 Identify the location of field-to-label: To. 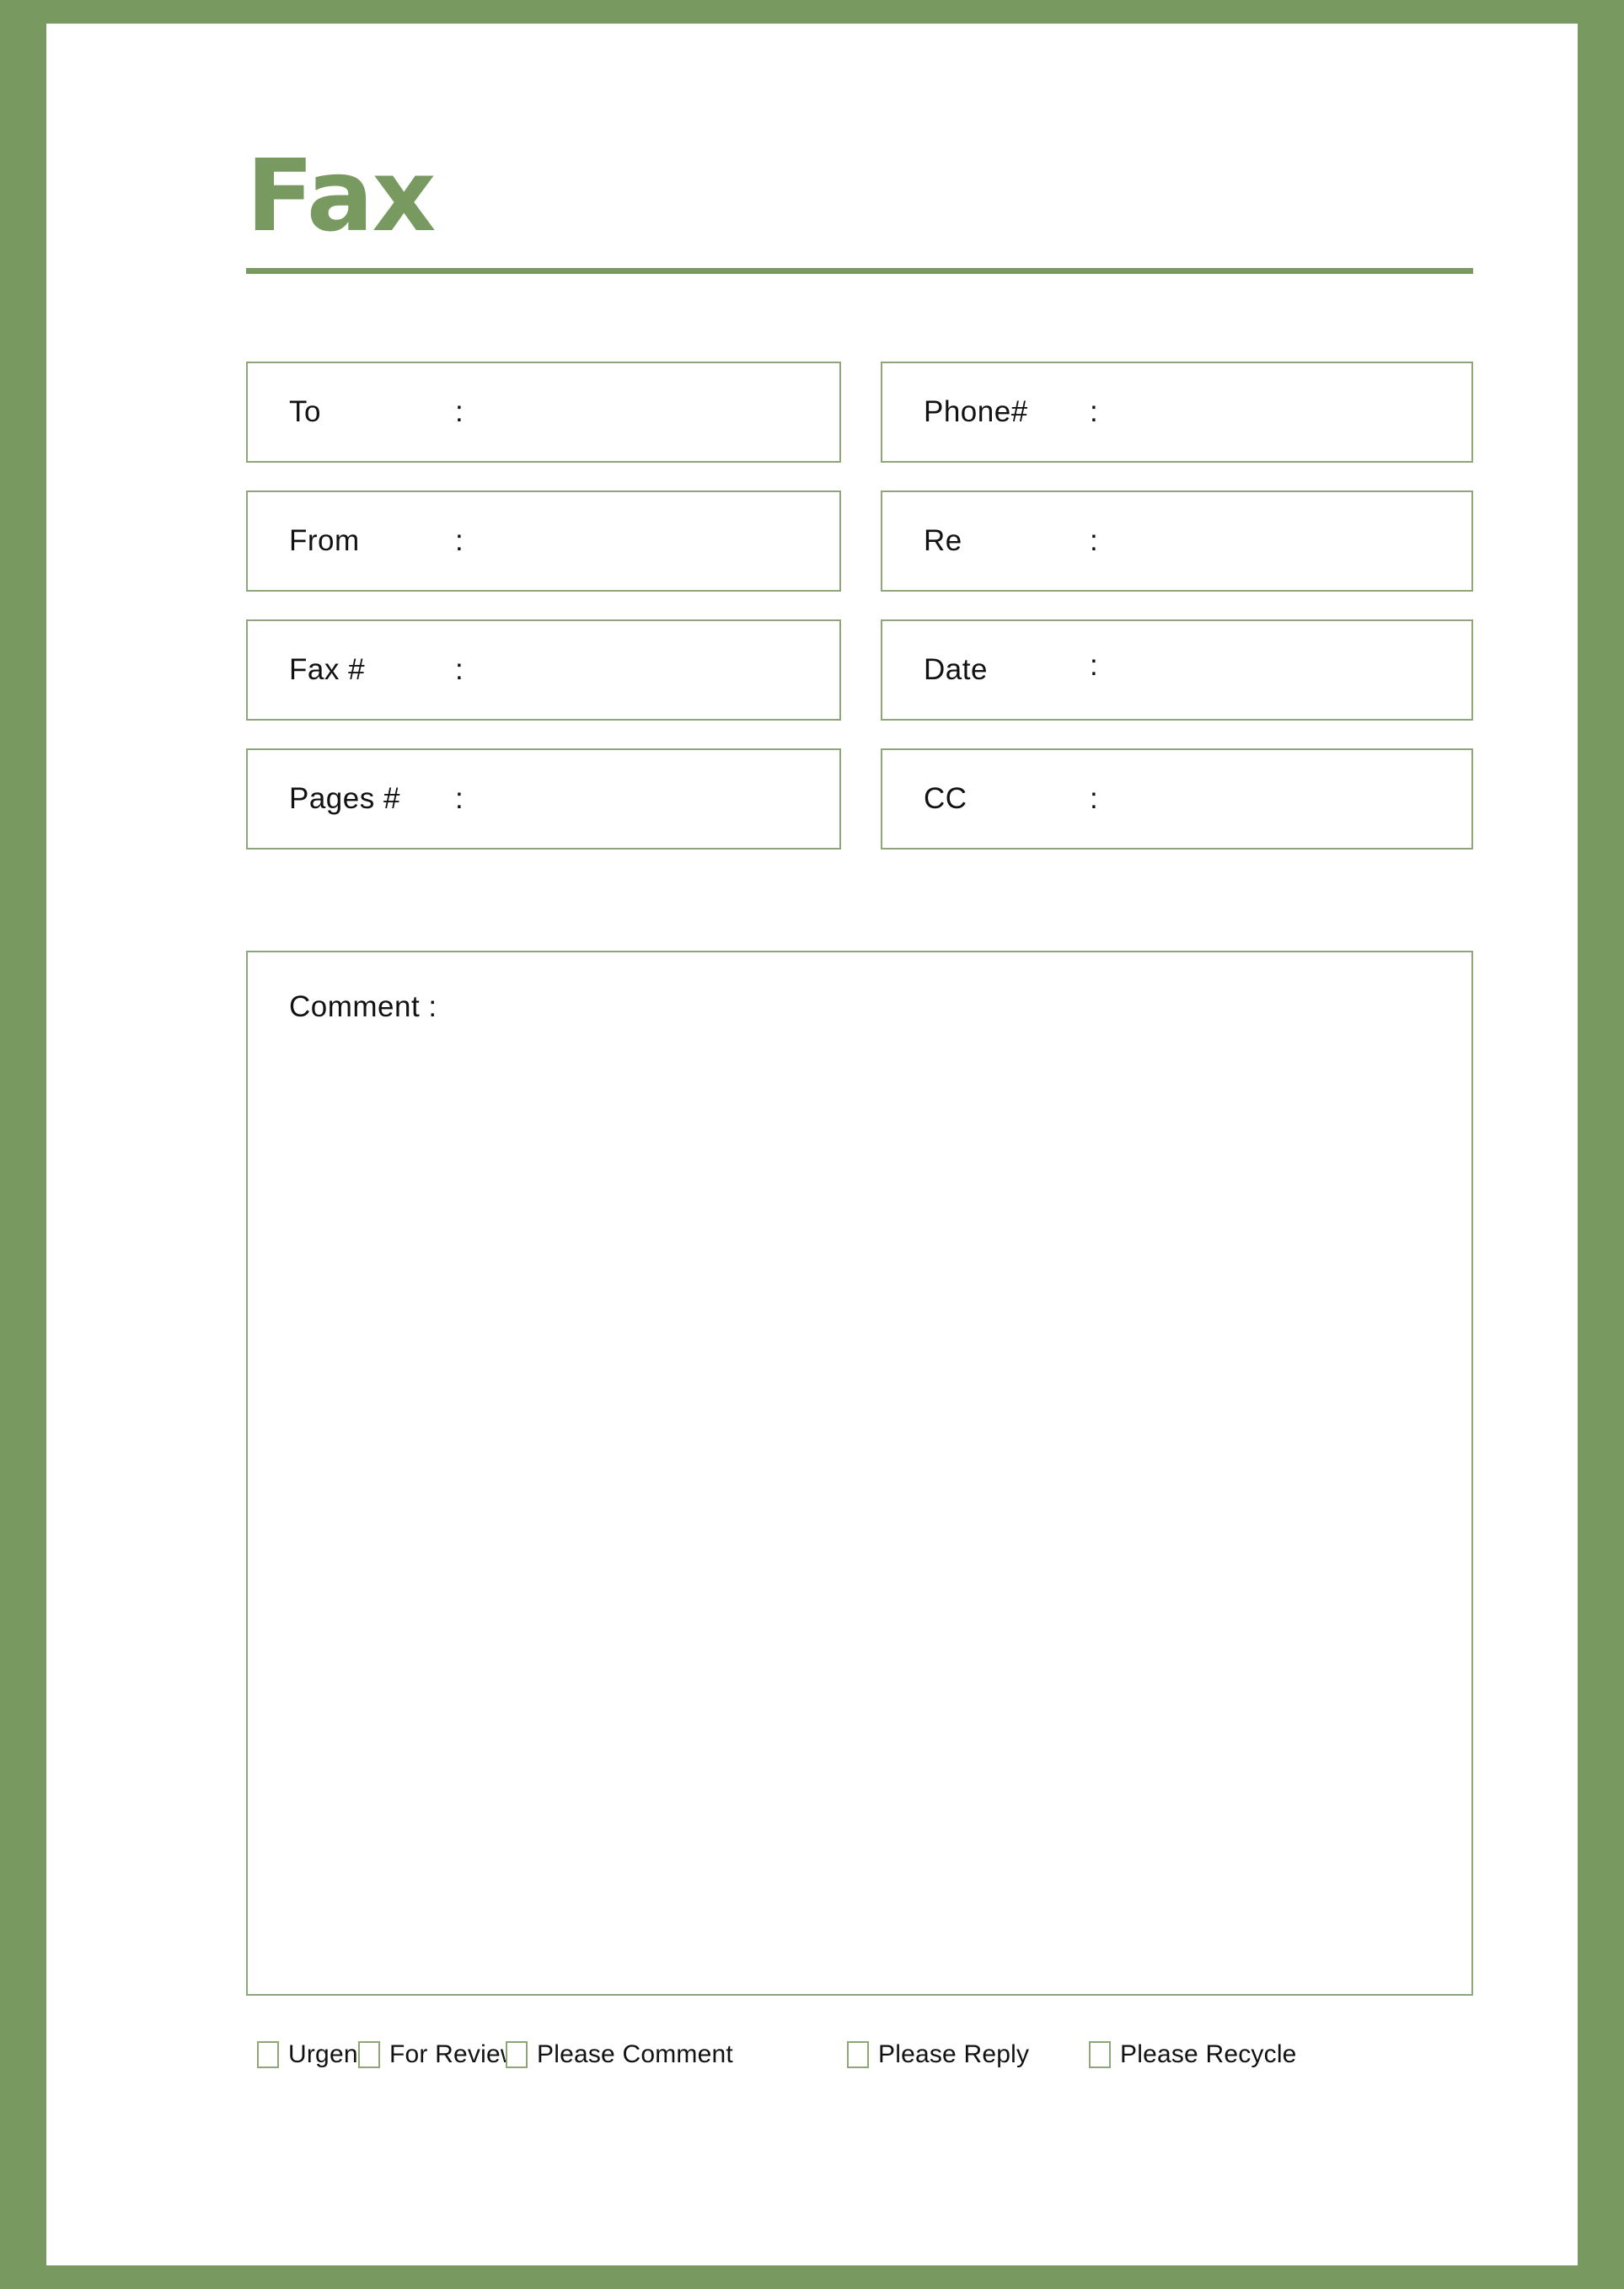
(305, 411).